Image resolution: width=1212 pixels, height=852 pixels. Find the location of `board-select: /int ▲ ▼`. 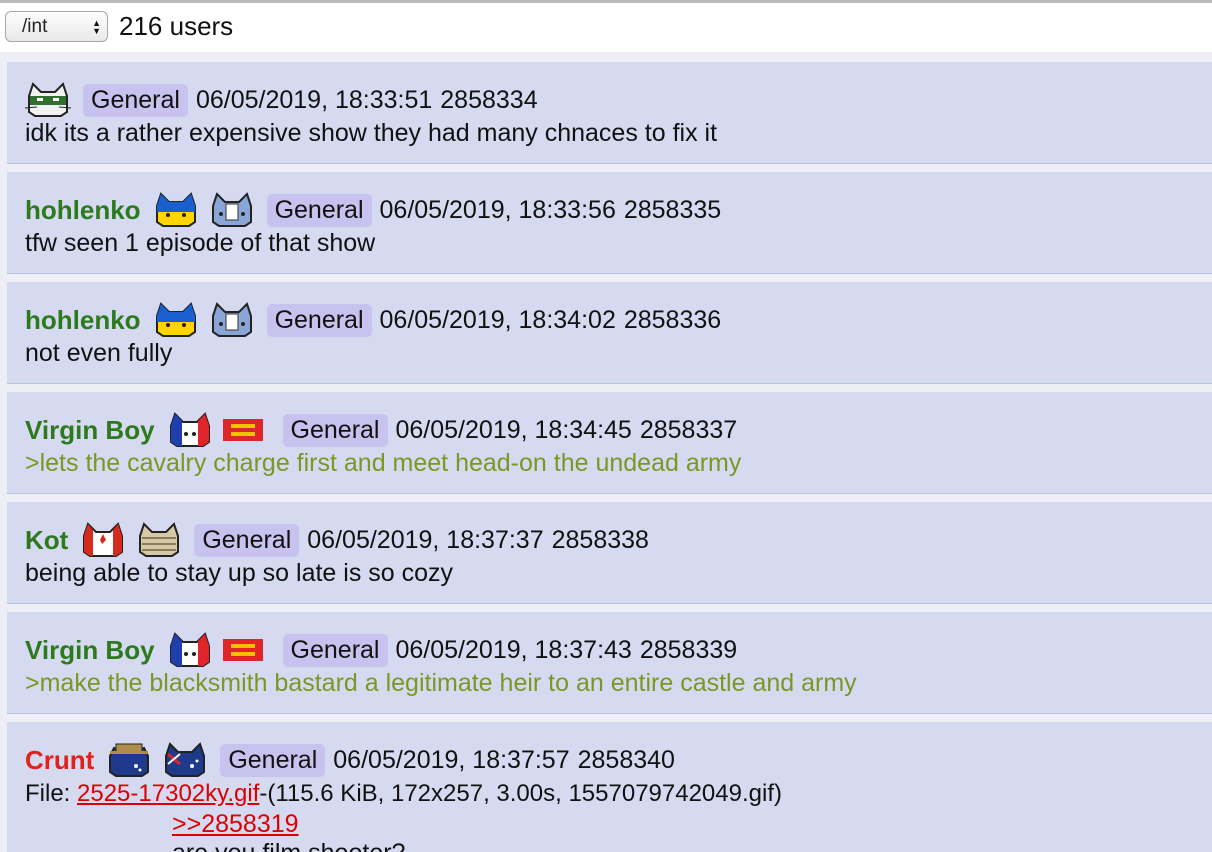

board-select: /int ▲ ▼ is located at coordinates (56, 26).